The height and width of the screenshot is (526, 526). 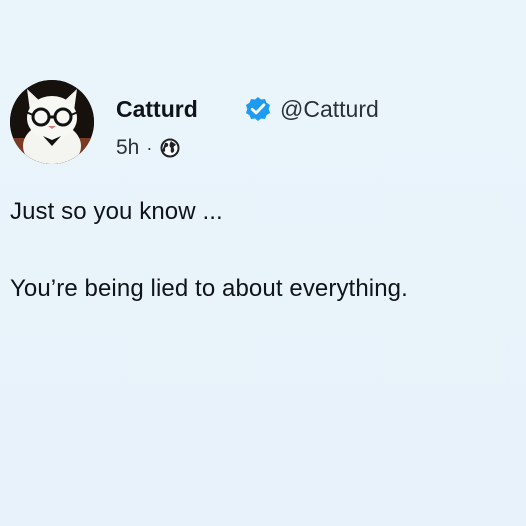 I want to click on author-name: Catturd, so click(x=157, y=109).